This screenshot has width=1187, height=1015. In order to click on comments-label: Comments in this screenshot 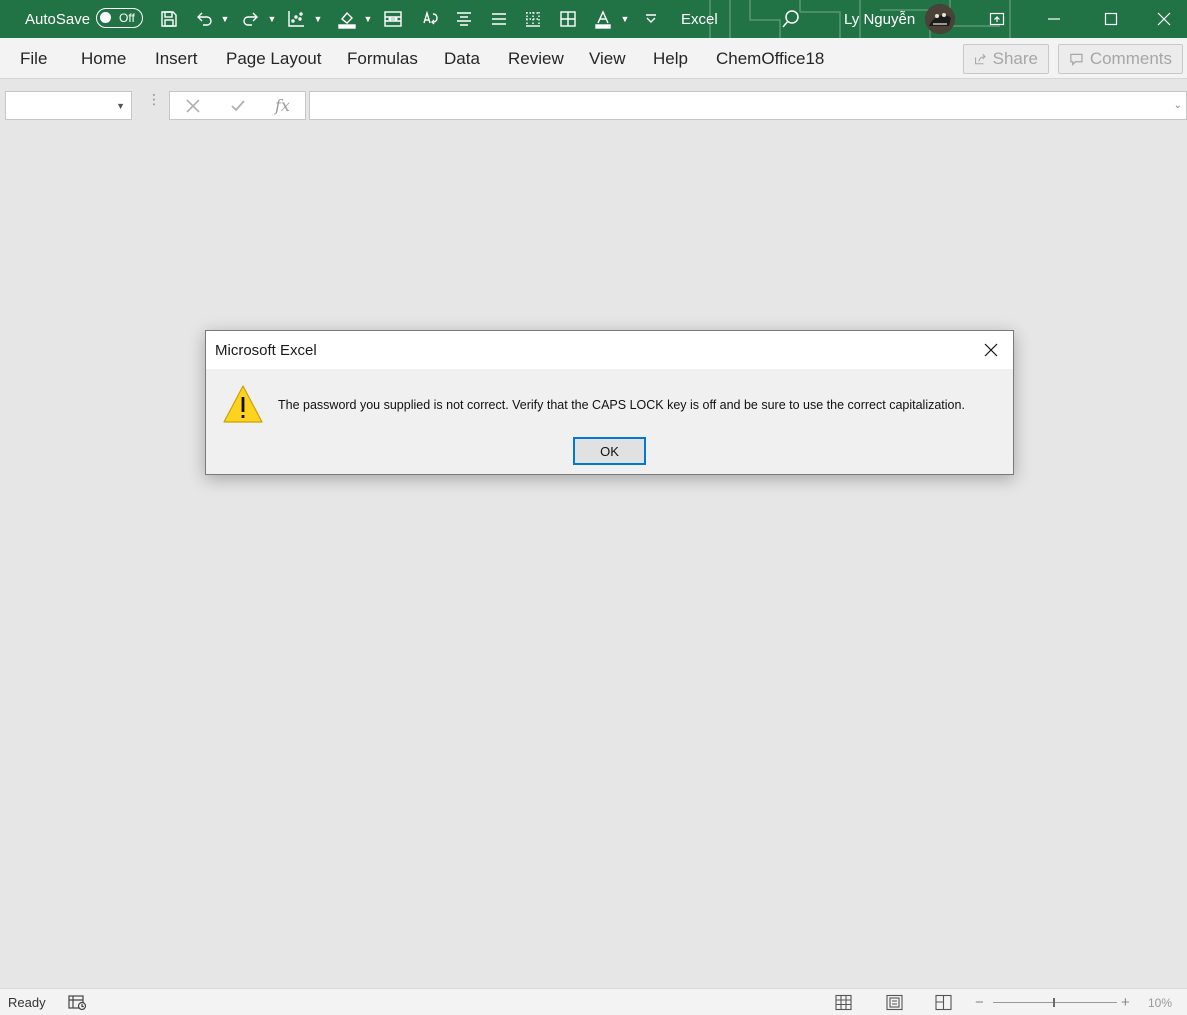, I will do `click(1130, 58)`.